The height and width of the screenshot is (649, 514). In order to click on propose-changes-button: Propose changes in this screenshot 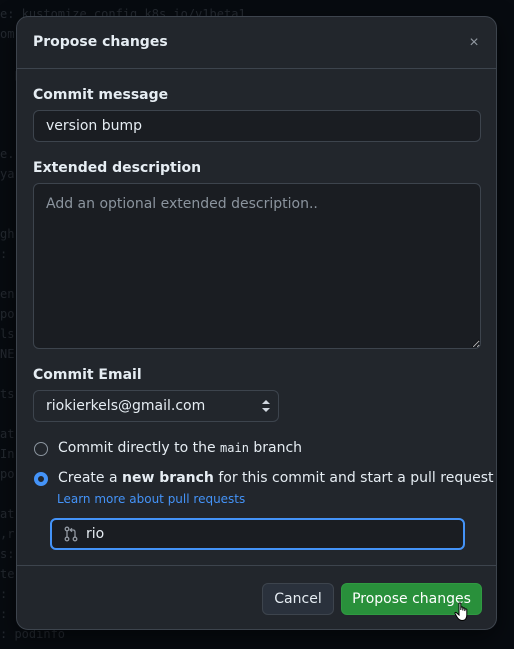, I will do `click(411, 599)`.